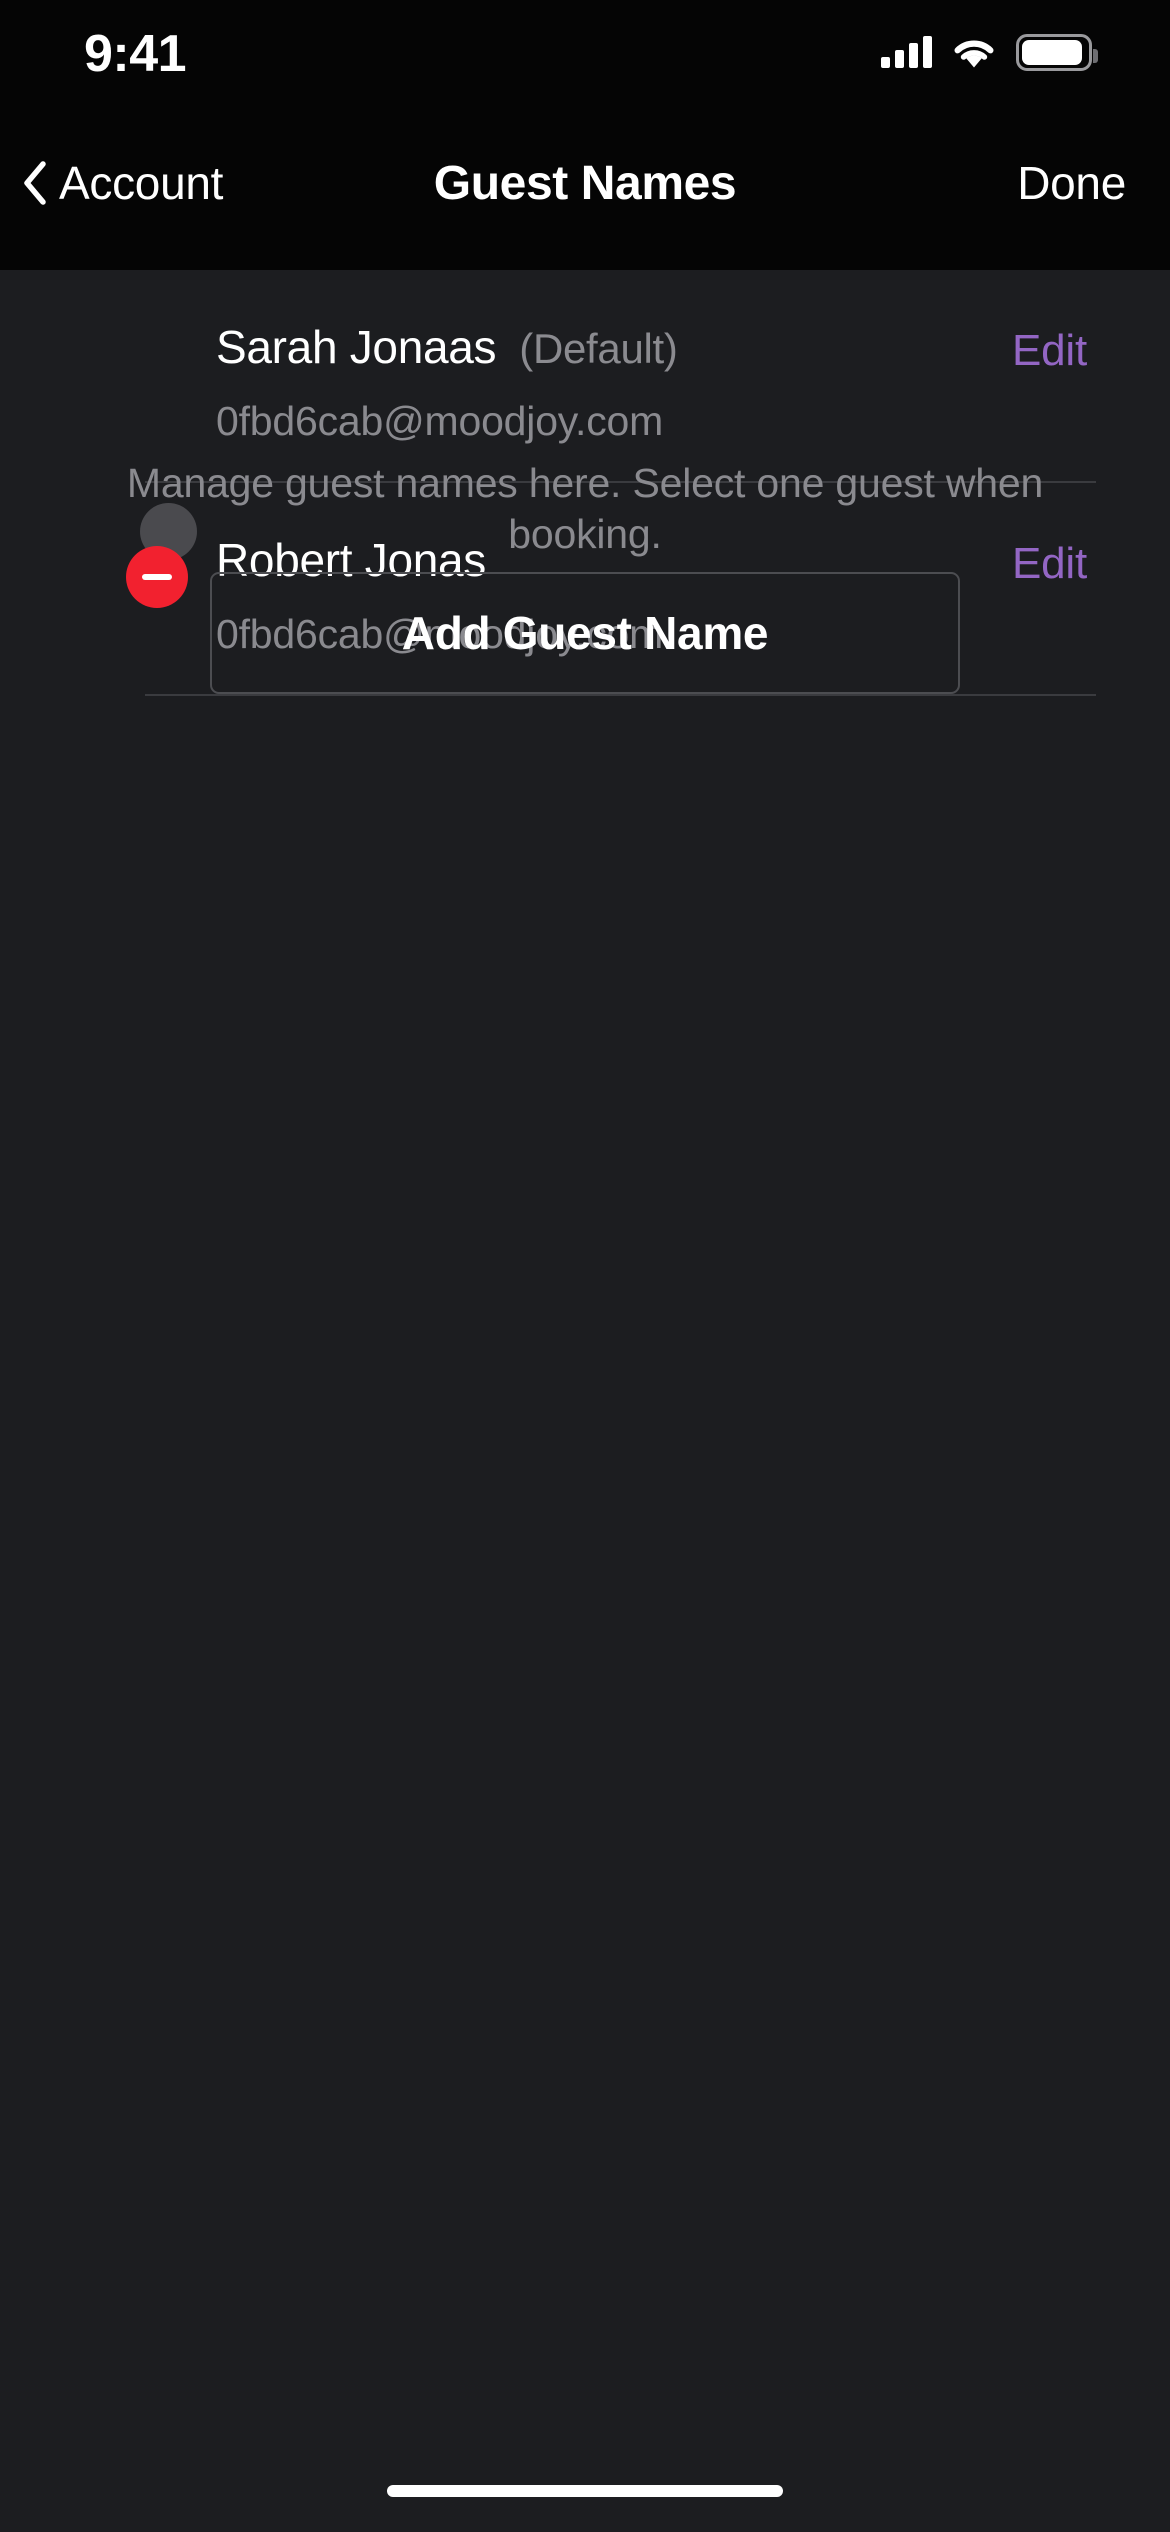 This screenshot has height=2532, width=1170. What do you see at coordinates (1049, 351) in the screenshot?
I see `edit-button: Edit` at bounding box center [1049, 351].